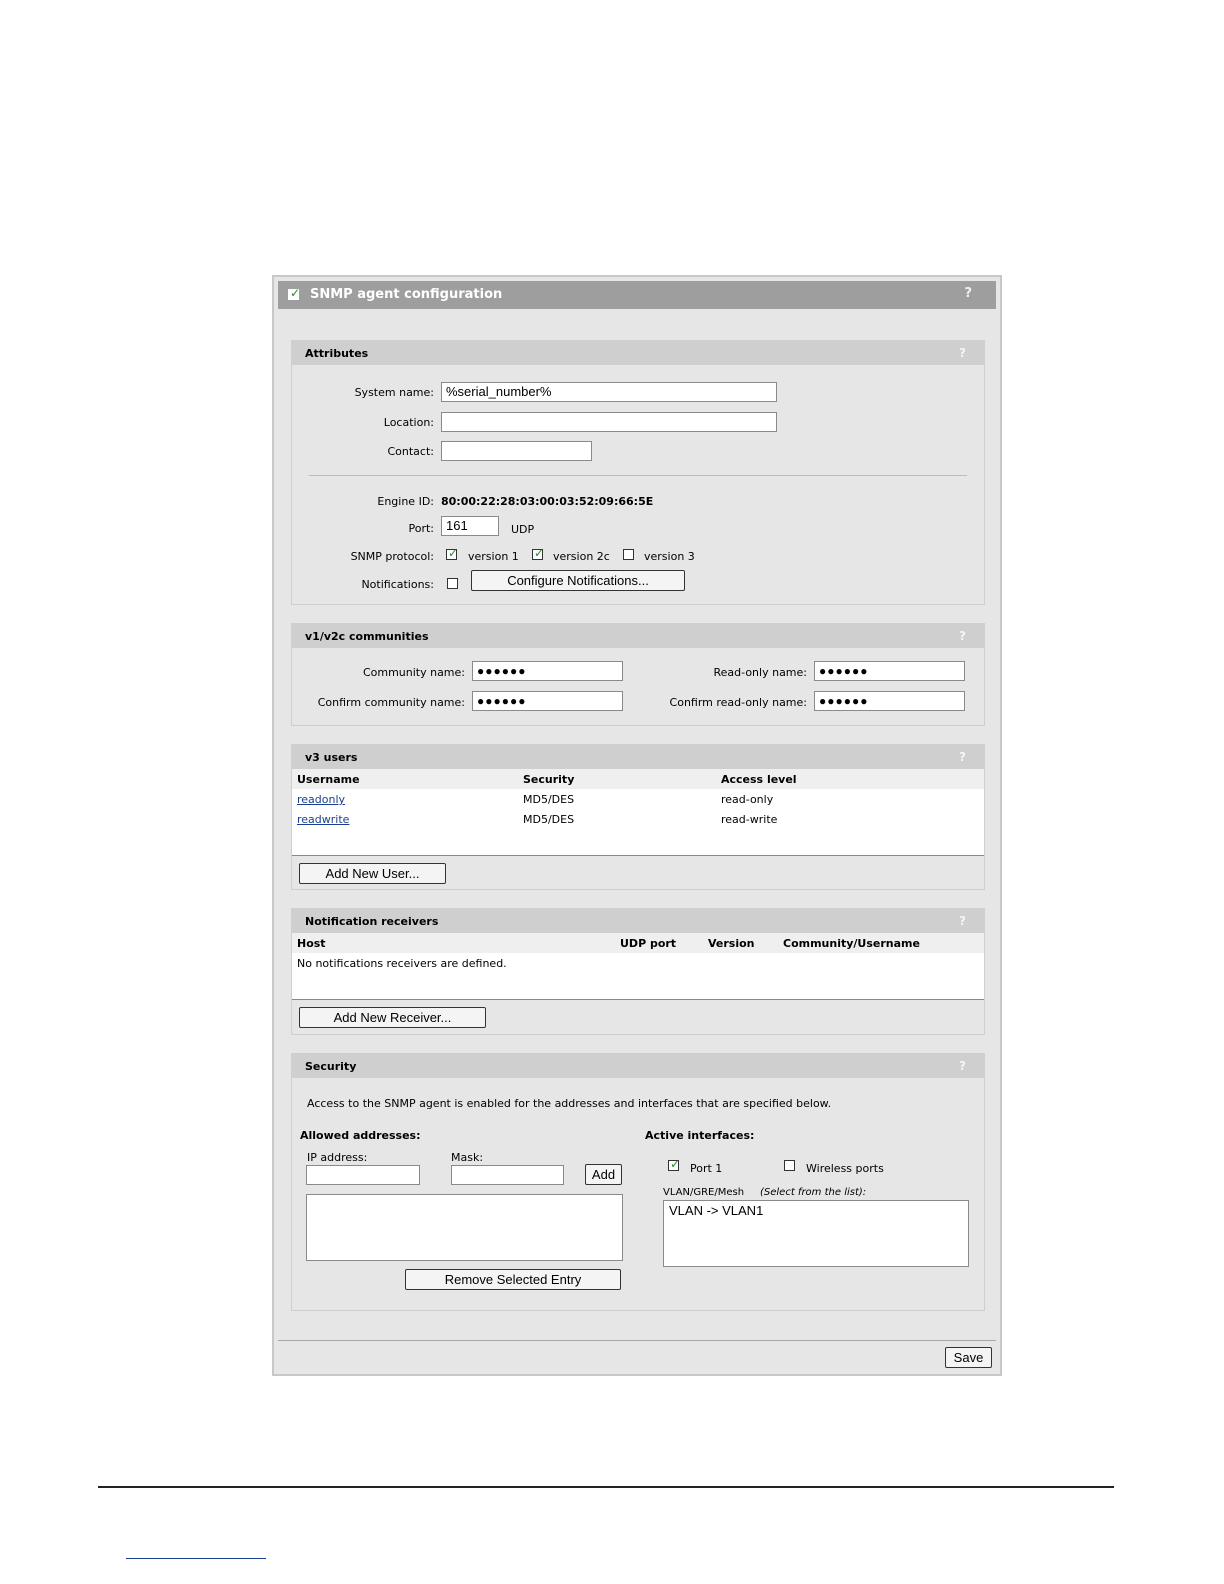  I want to click on receivers-table-header: Host UDP port Version Community/Username, so click(638, 943).